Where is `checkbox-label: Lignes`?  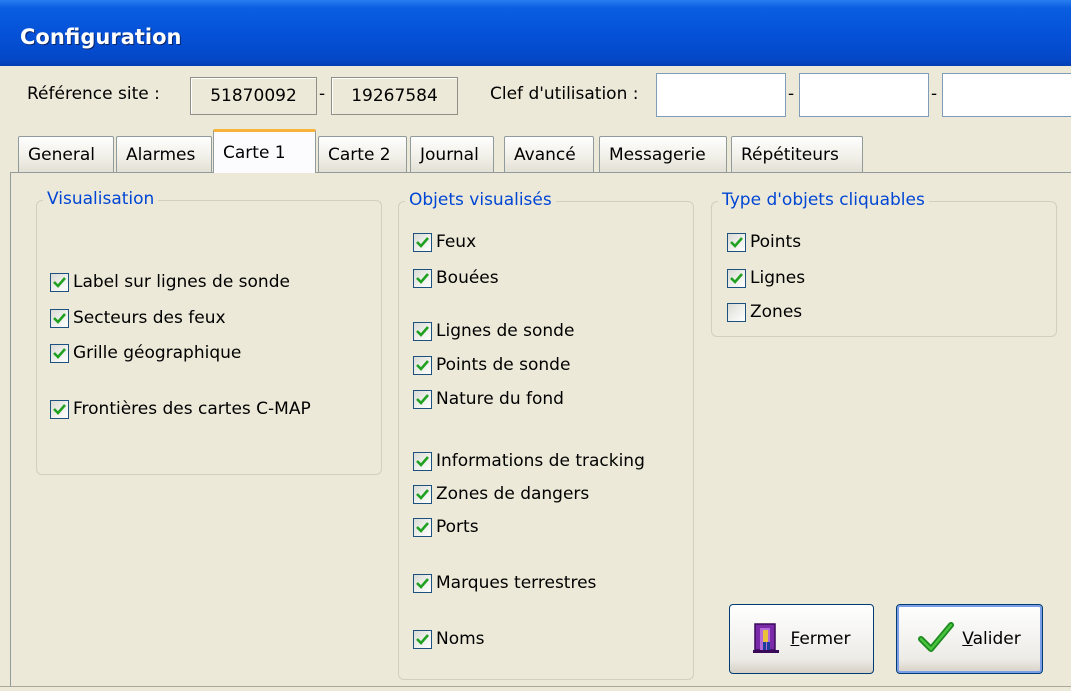 checkbox-label: Lignes is located at coordinates (778, 278).